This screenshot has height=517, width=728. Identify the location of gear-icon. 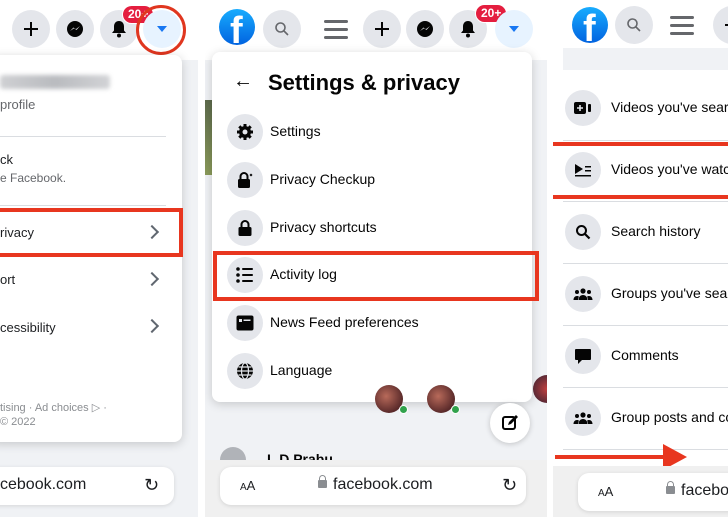
(245, 132).